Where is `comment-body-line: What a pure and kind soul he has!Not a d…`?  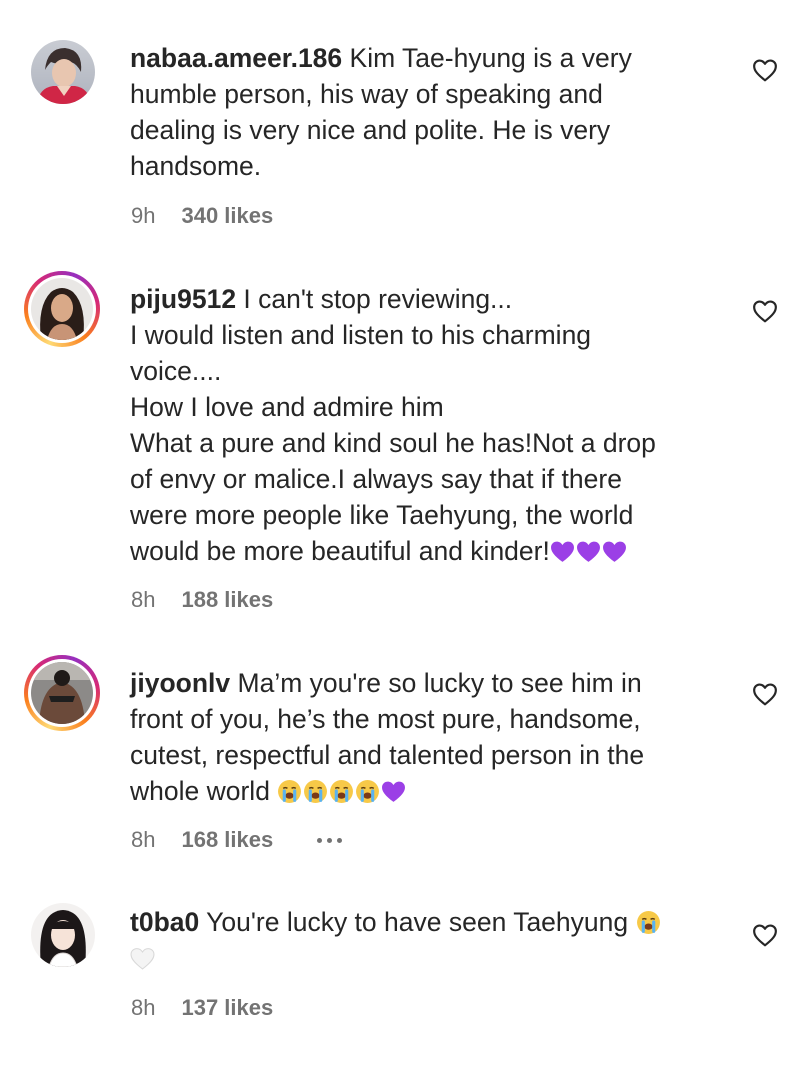 comment-body-line: What a pure and kind soul he has!Not a d… is located at coordinates (393, 443).